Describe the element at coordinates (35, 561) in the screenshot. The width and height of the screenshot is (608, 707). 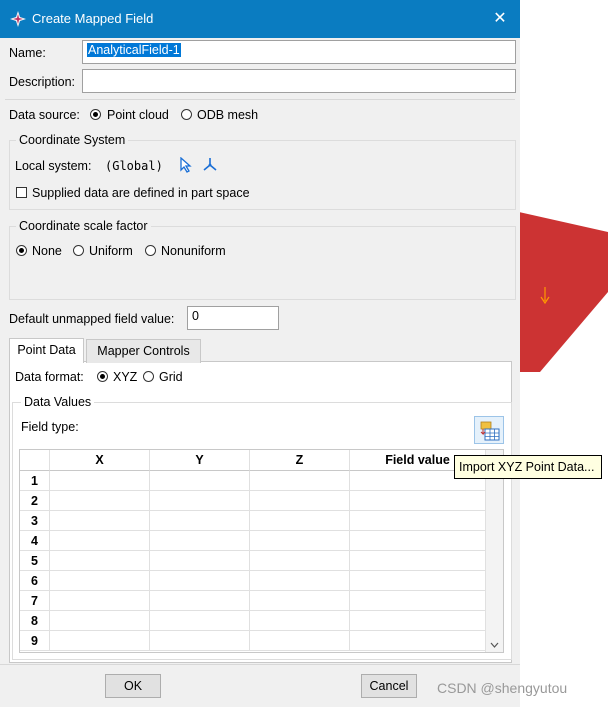
I see `row-header: 5` at that location.